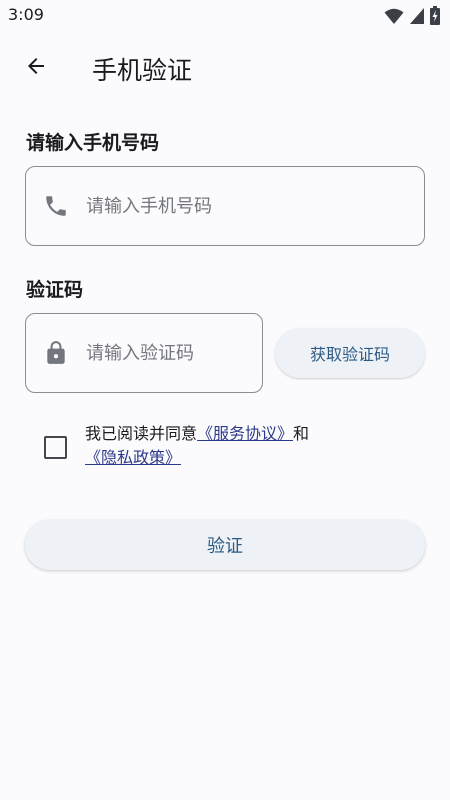  Describe the element at coordinates (225, 68) in the screenshot. I see `app-bar: 手机验证` at that location.